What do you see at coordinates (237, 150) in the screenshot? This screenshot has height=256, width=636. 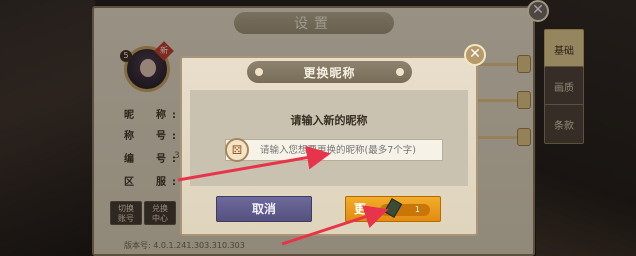 I see `random-name-icon: ⚄` at bounding box center [237, 150].